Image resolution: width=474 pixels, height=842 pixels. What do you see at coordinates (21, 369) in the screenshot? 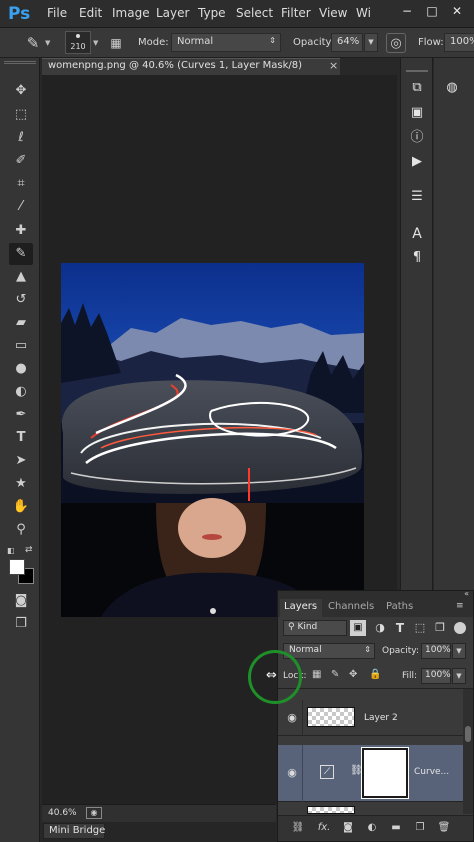
I see `blur-tool-icon: ●` at bounding box center [21, 369].